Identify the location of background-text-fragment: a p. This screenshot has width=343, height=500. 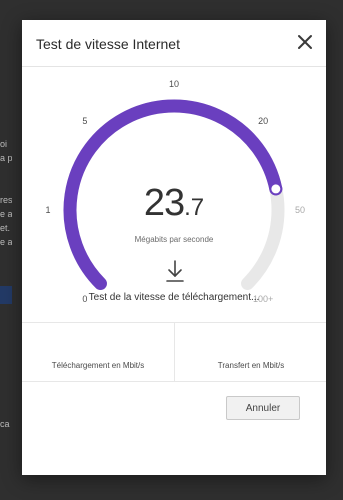
(6, 158).